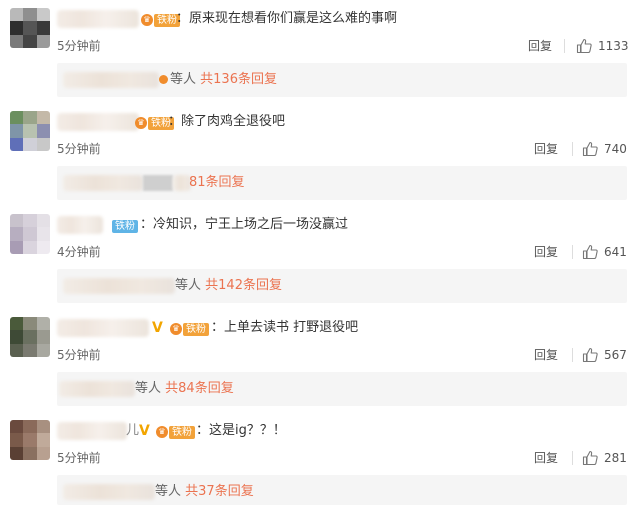 The height and width of the screenshot is (515, 640). Describe the element at coordinates (287, 18) in the screenshot. I see `comment-text: ：原来现在想看你们赢是这么难的事啊` at that location.